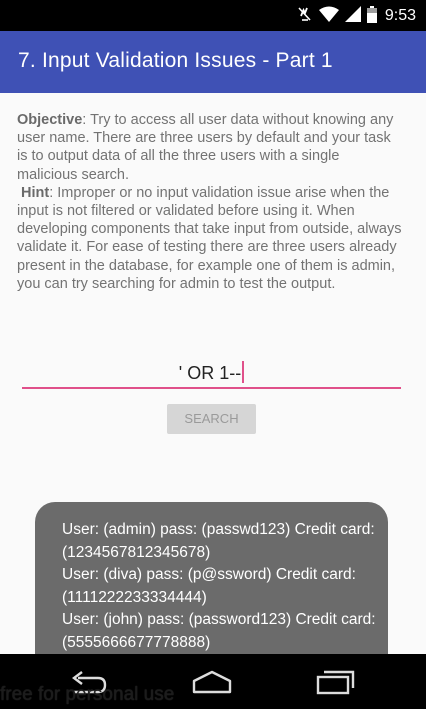 The image size is (426, 709). What do you see at coordinates (336, 684) in the screenshot?
I see `recents-icon` at bounding box center [336, 684].